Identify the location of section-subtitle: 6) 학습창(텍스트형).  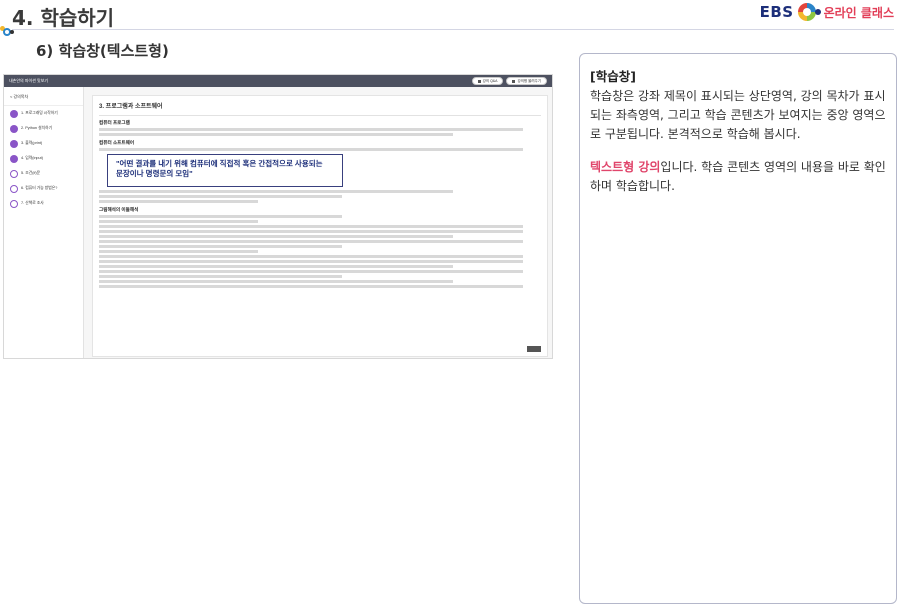
(102, 51).